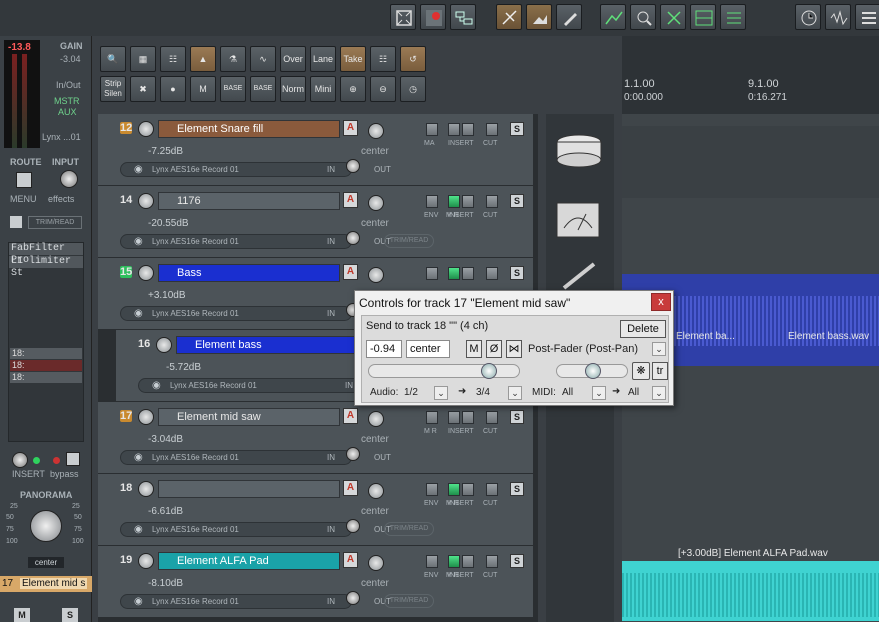 The image size is (879, 622). Describe the element at coordinates (46, 254) in the screenshot. I see `fx-item: FabFilter Pro` at that location.